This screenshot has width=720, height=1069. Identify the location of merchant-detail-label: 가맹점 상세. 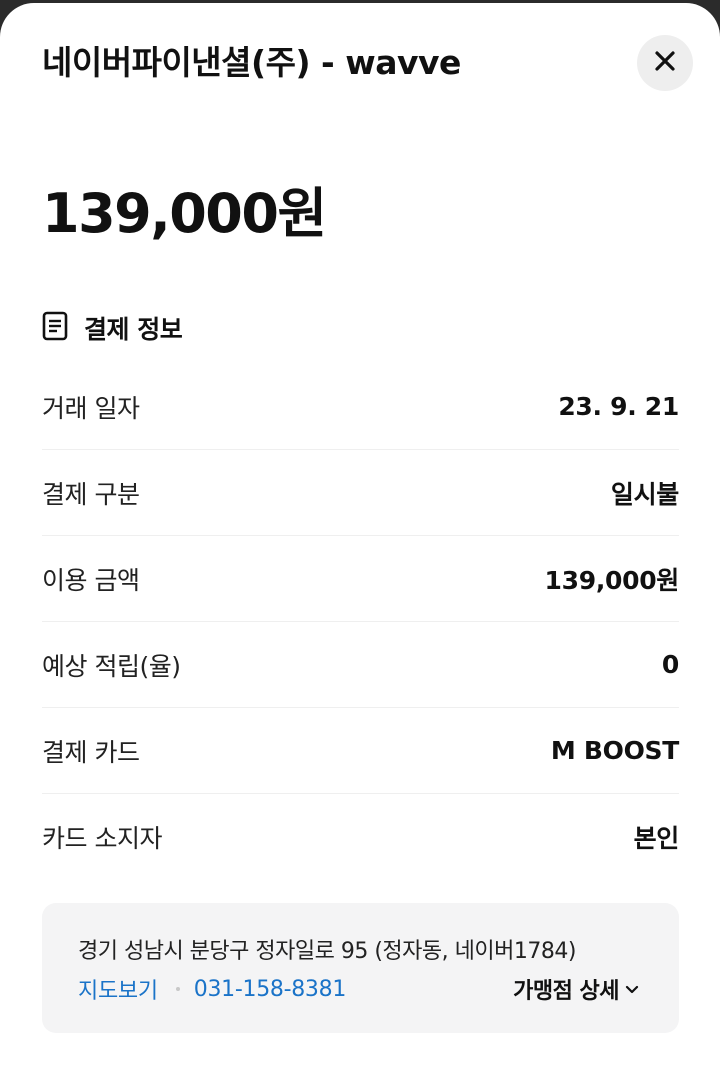
(566, 991).